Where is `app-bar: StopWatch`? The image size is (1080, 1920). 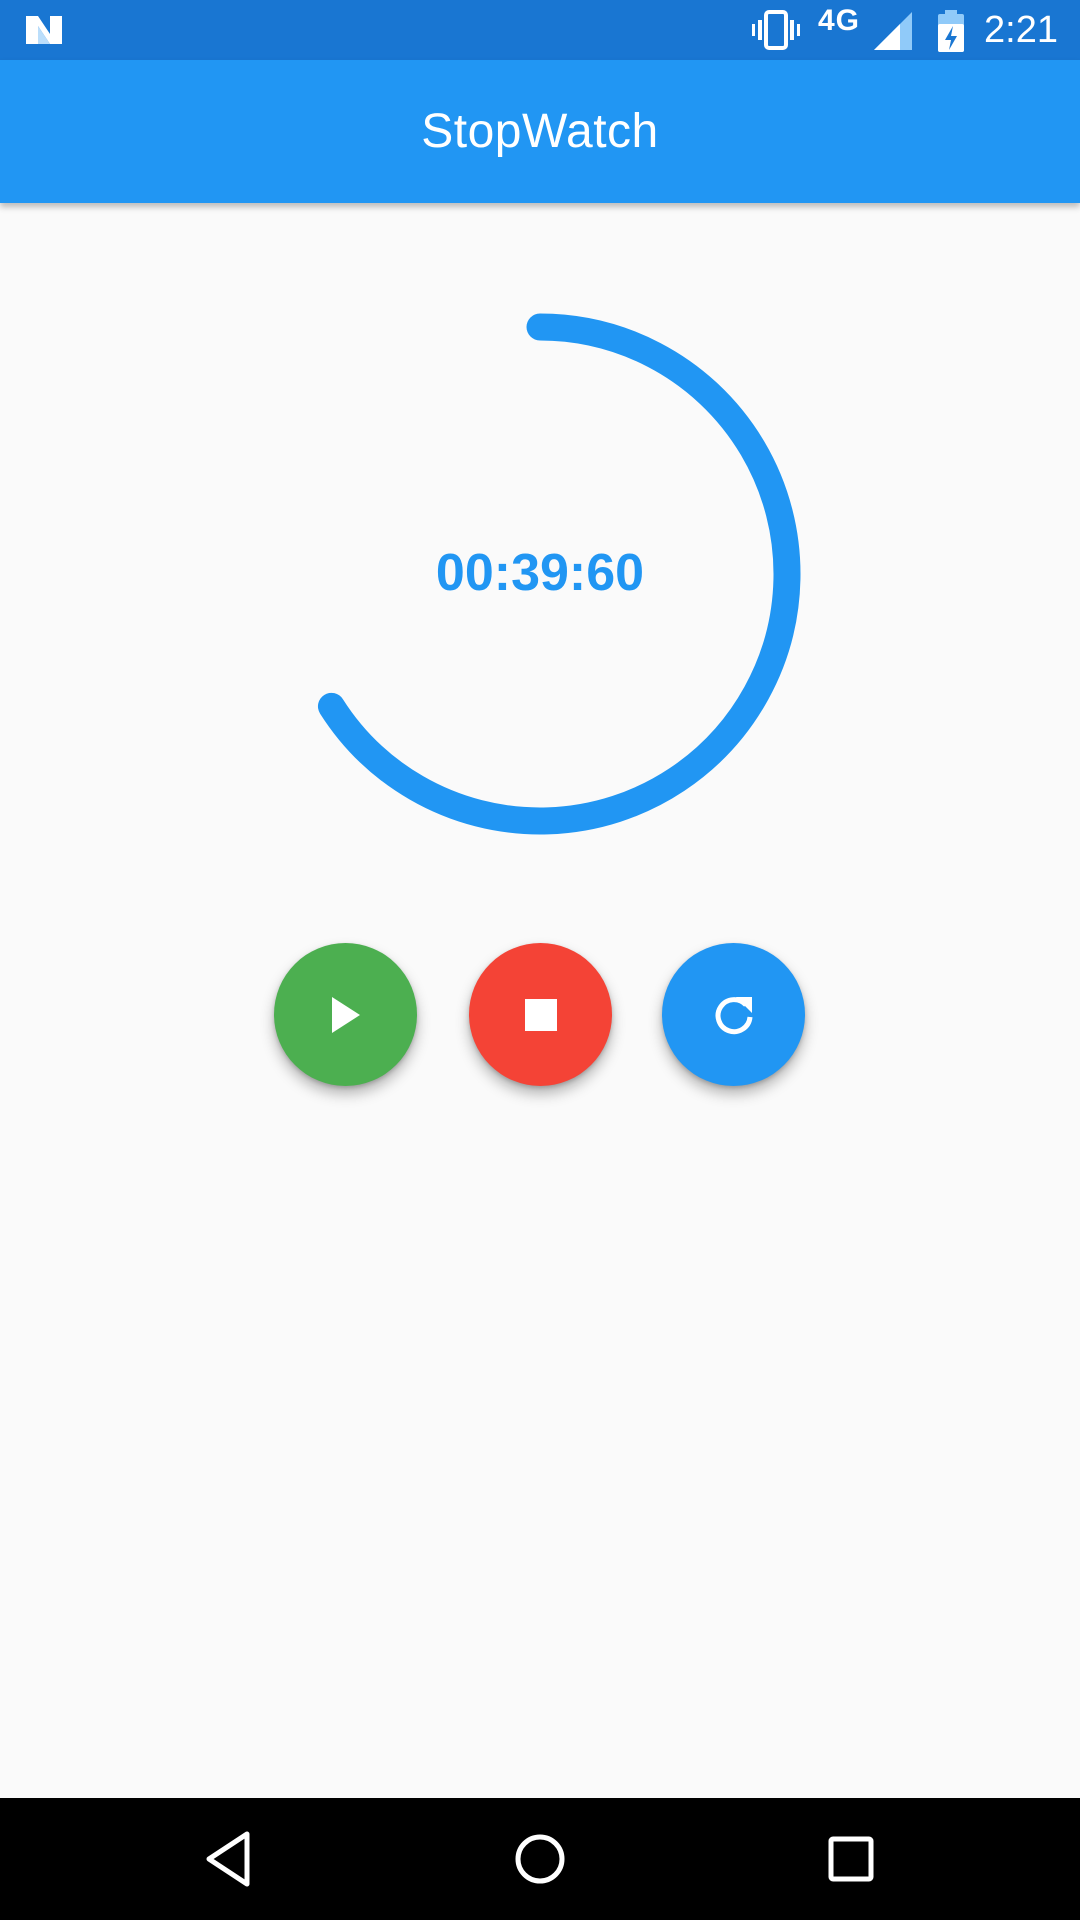
app-bar: StopWatch is located at coordinates (540, 131).